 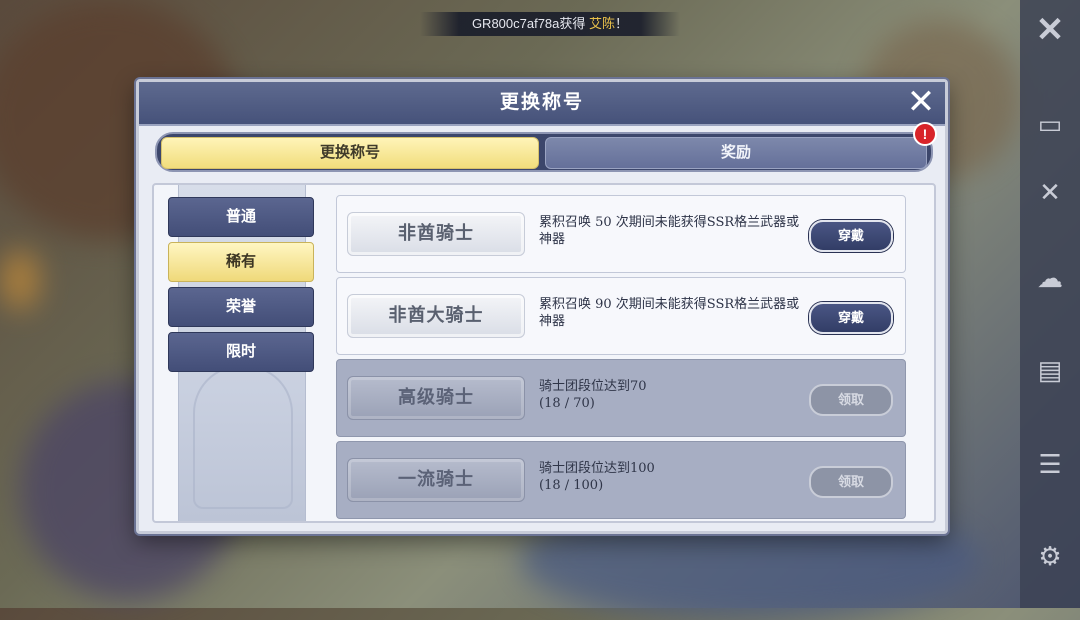 What do you see at coordinates (1050, 556) in the screenshot?
I see `settings-gear-icon: ⚙` at bounding box center [1050, 556].